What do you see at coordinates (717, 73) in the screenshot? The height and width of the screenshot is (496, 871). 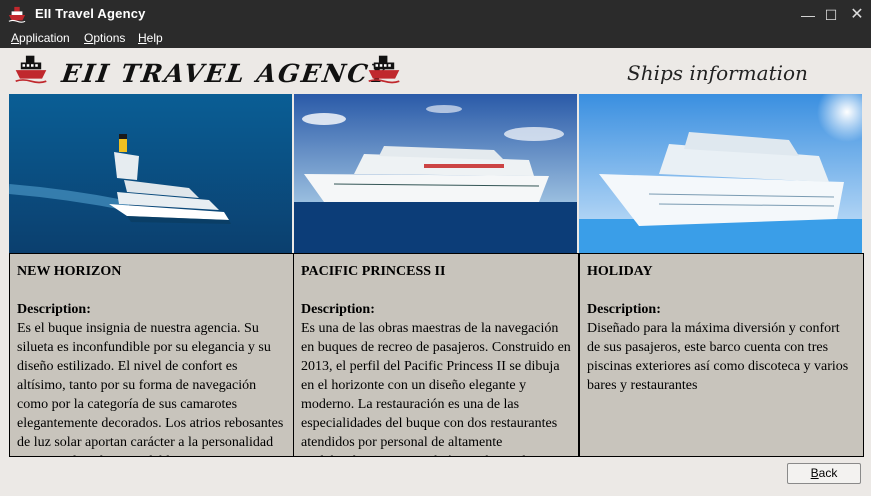 I see `section-title: Ships information` at bounding box center [717, 73].